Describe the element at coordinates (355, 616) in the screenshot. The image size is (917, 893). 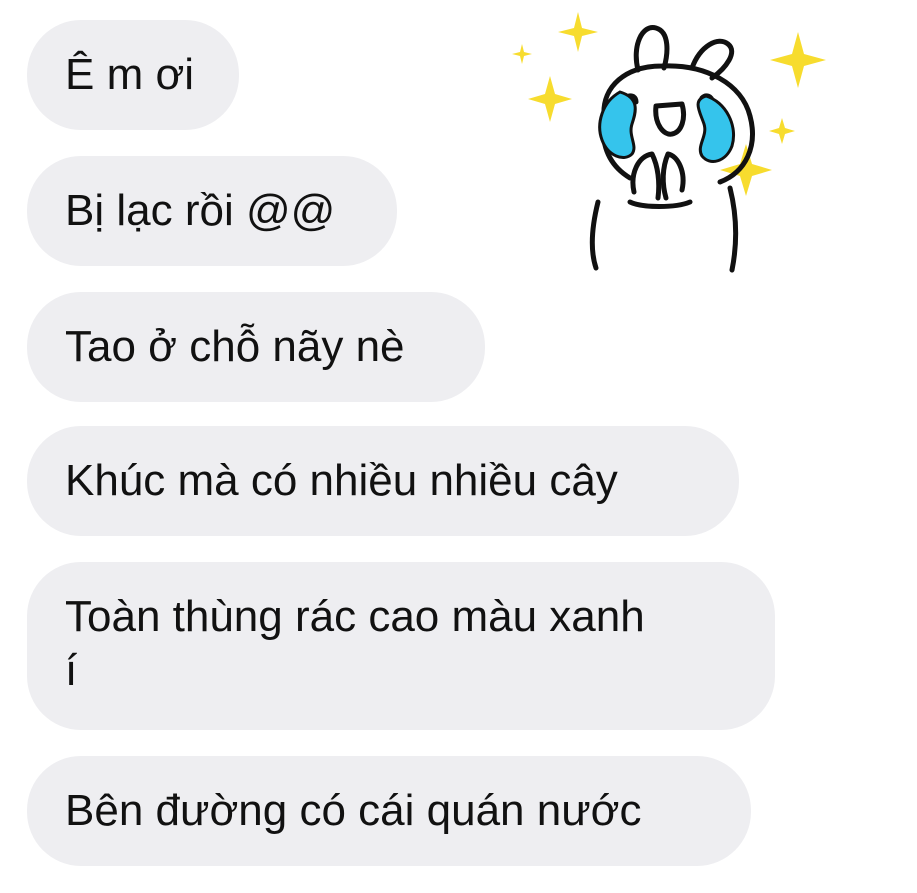
I see `message-text-line-1: Toàn thùng rác cao màu xanh` at that location.